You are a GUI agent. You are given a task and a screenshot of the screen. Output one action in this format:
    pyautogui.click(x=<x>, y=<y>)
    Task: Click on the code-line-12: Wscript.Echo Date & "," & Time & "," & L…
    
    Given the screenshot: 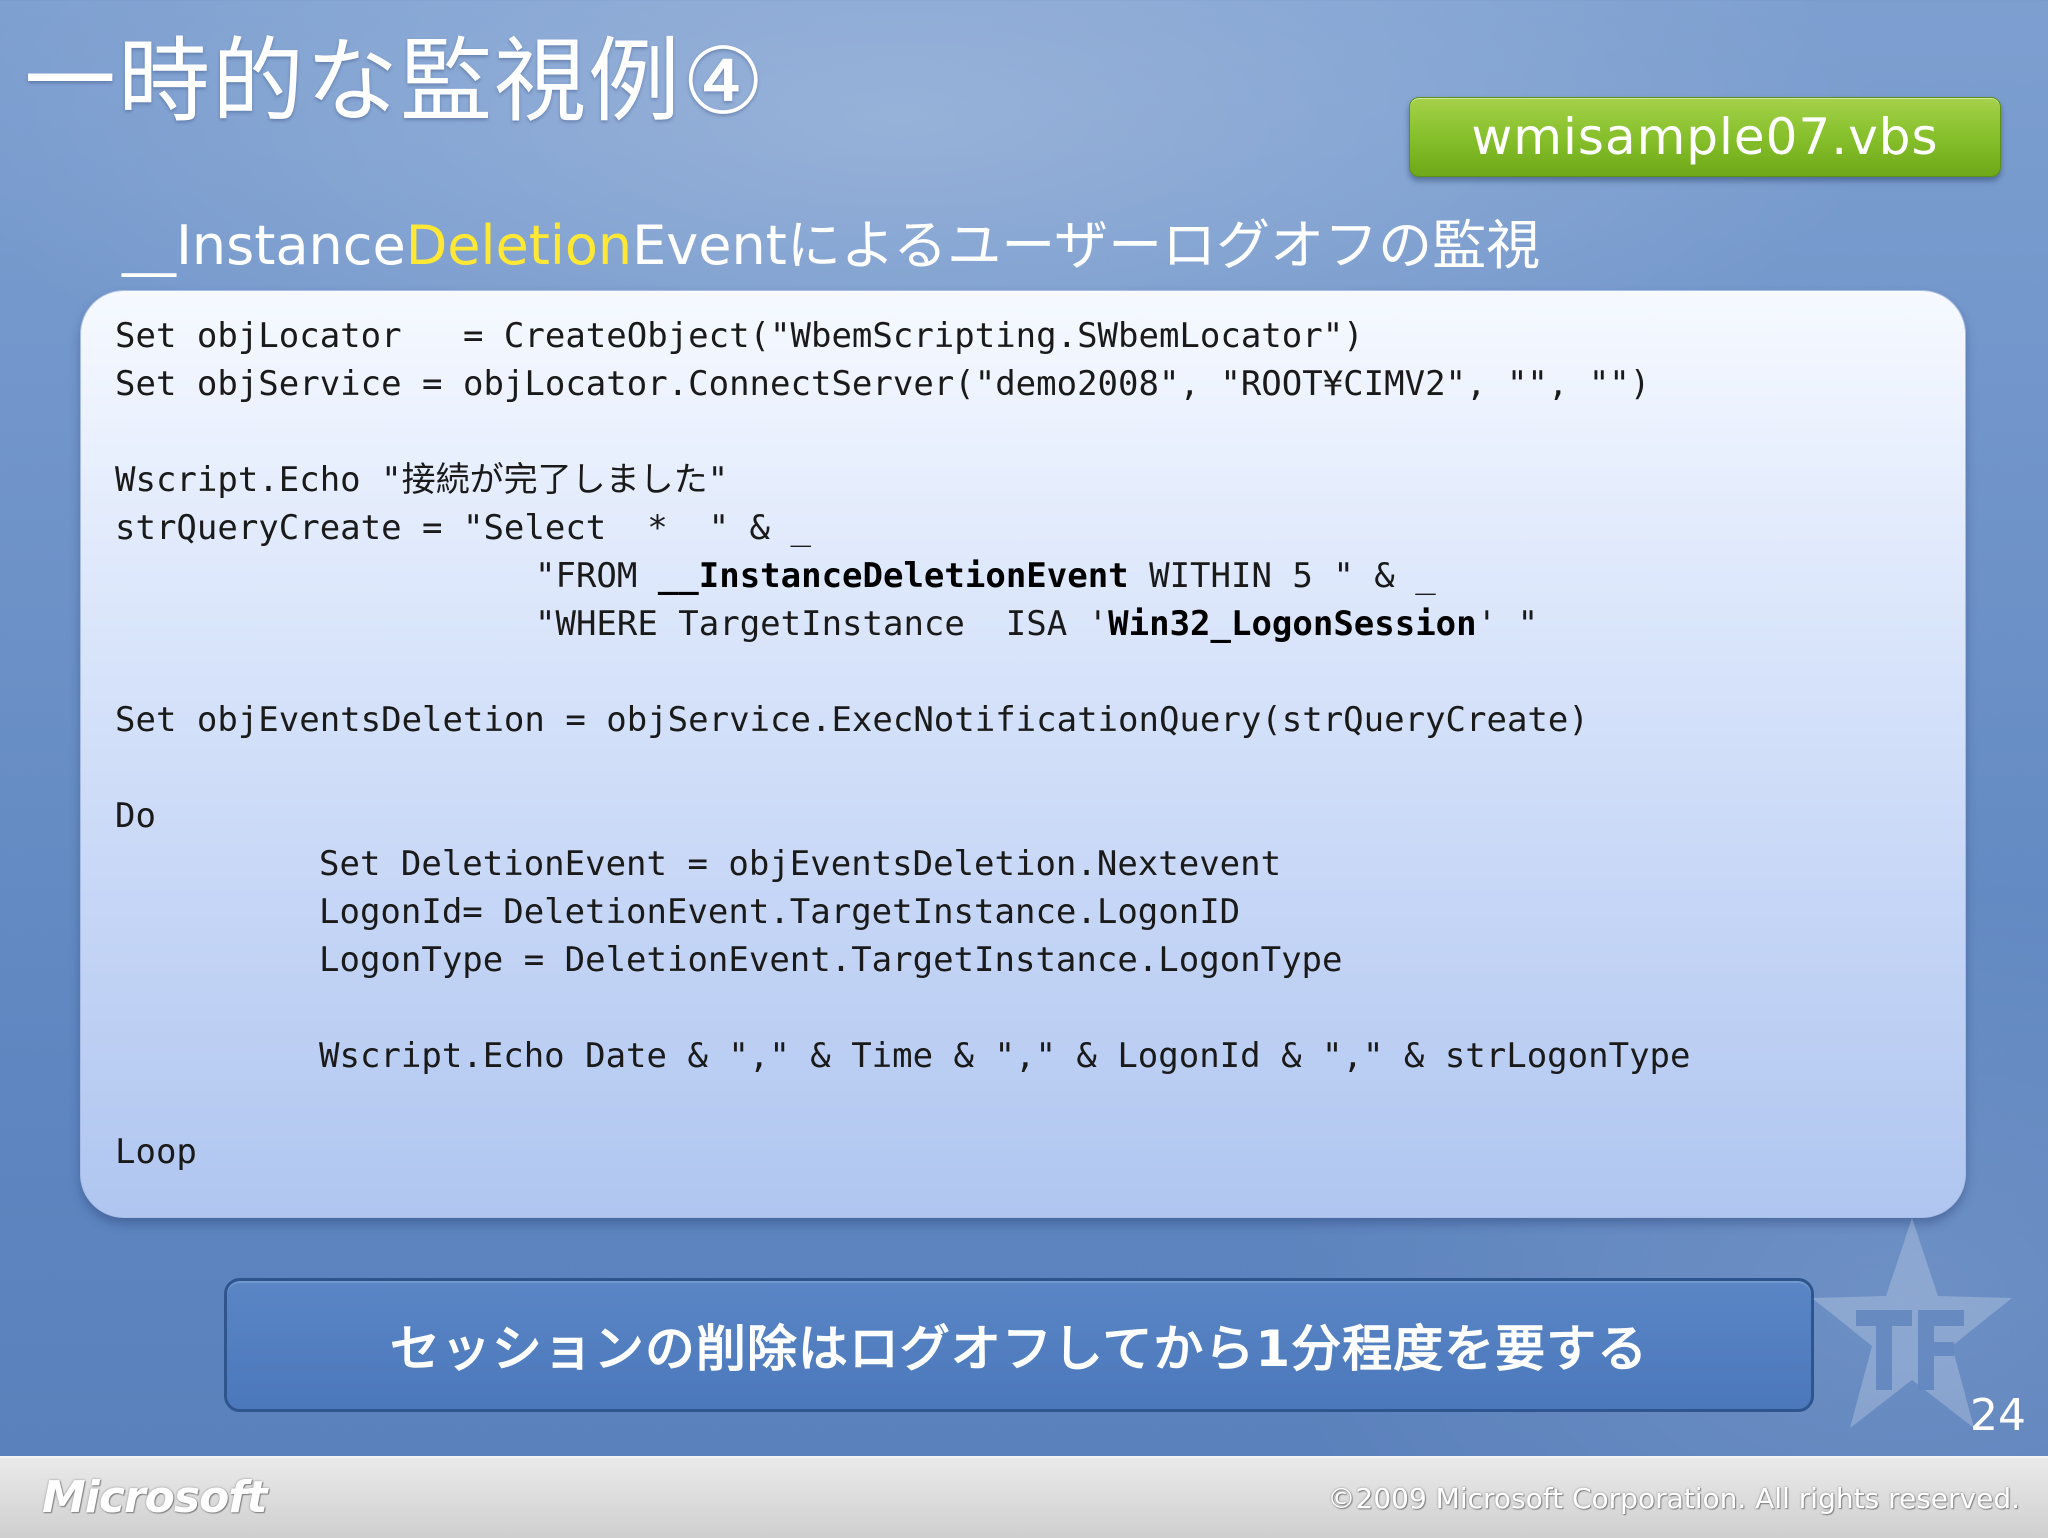 What is the action you would take?
    pyautogui.click(x=1005, y=1056)
    